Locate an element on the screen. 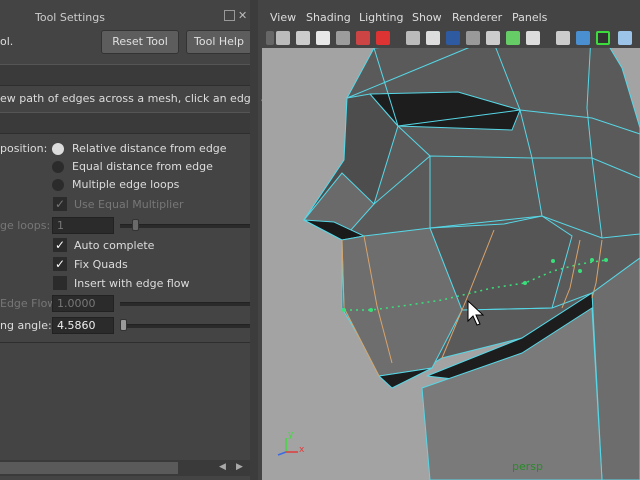 Image resolution: width=640 pixels, height=480 pixels. shadows-icon is located at coordinates (533, 38).